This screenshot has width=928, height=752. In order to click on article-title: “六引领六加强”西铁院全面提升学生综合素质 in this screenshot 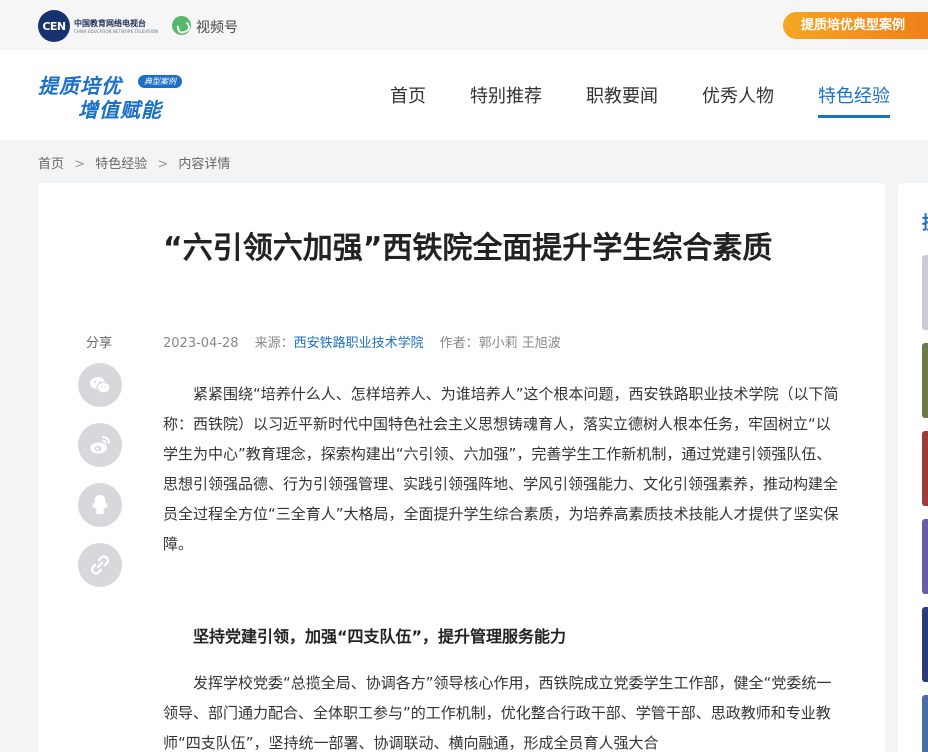, I will do `click(468, 248)`.